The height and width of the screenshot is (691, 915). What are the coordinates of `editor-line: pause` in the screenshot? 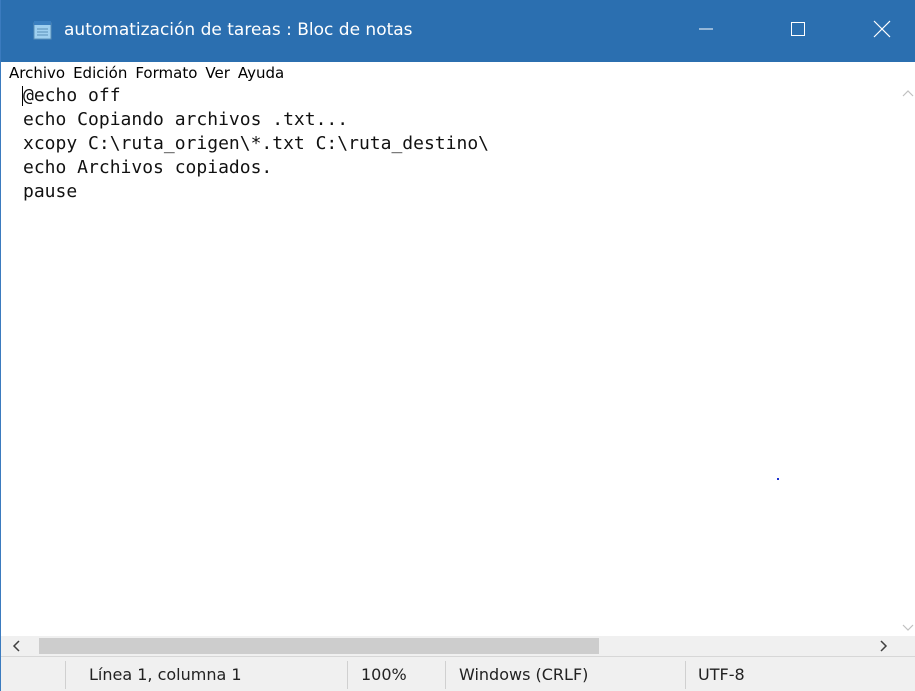 It's located at (50, 191).